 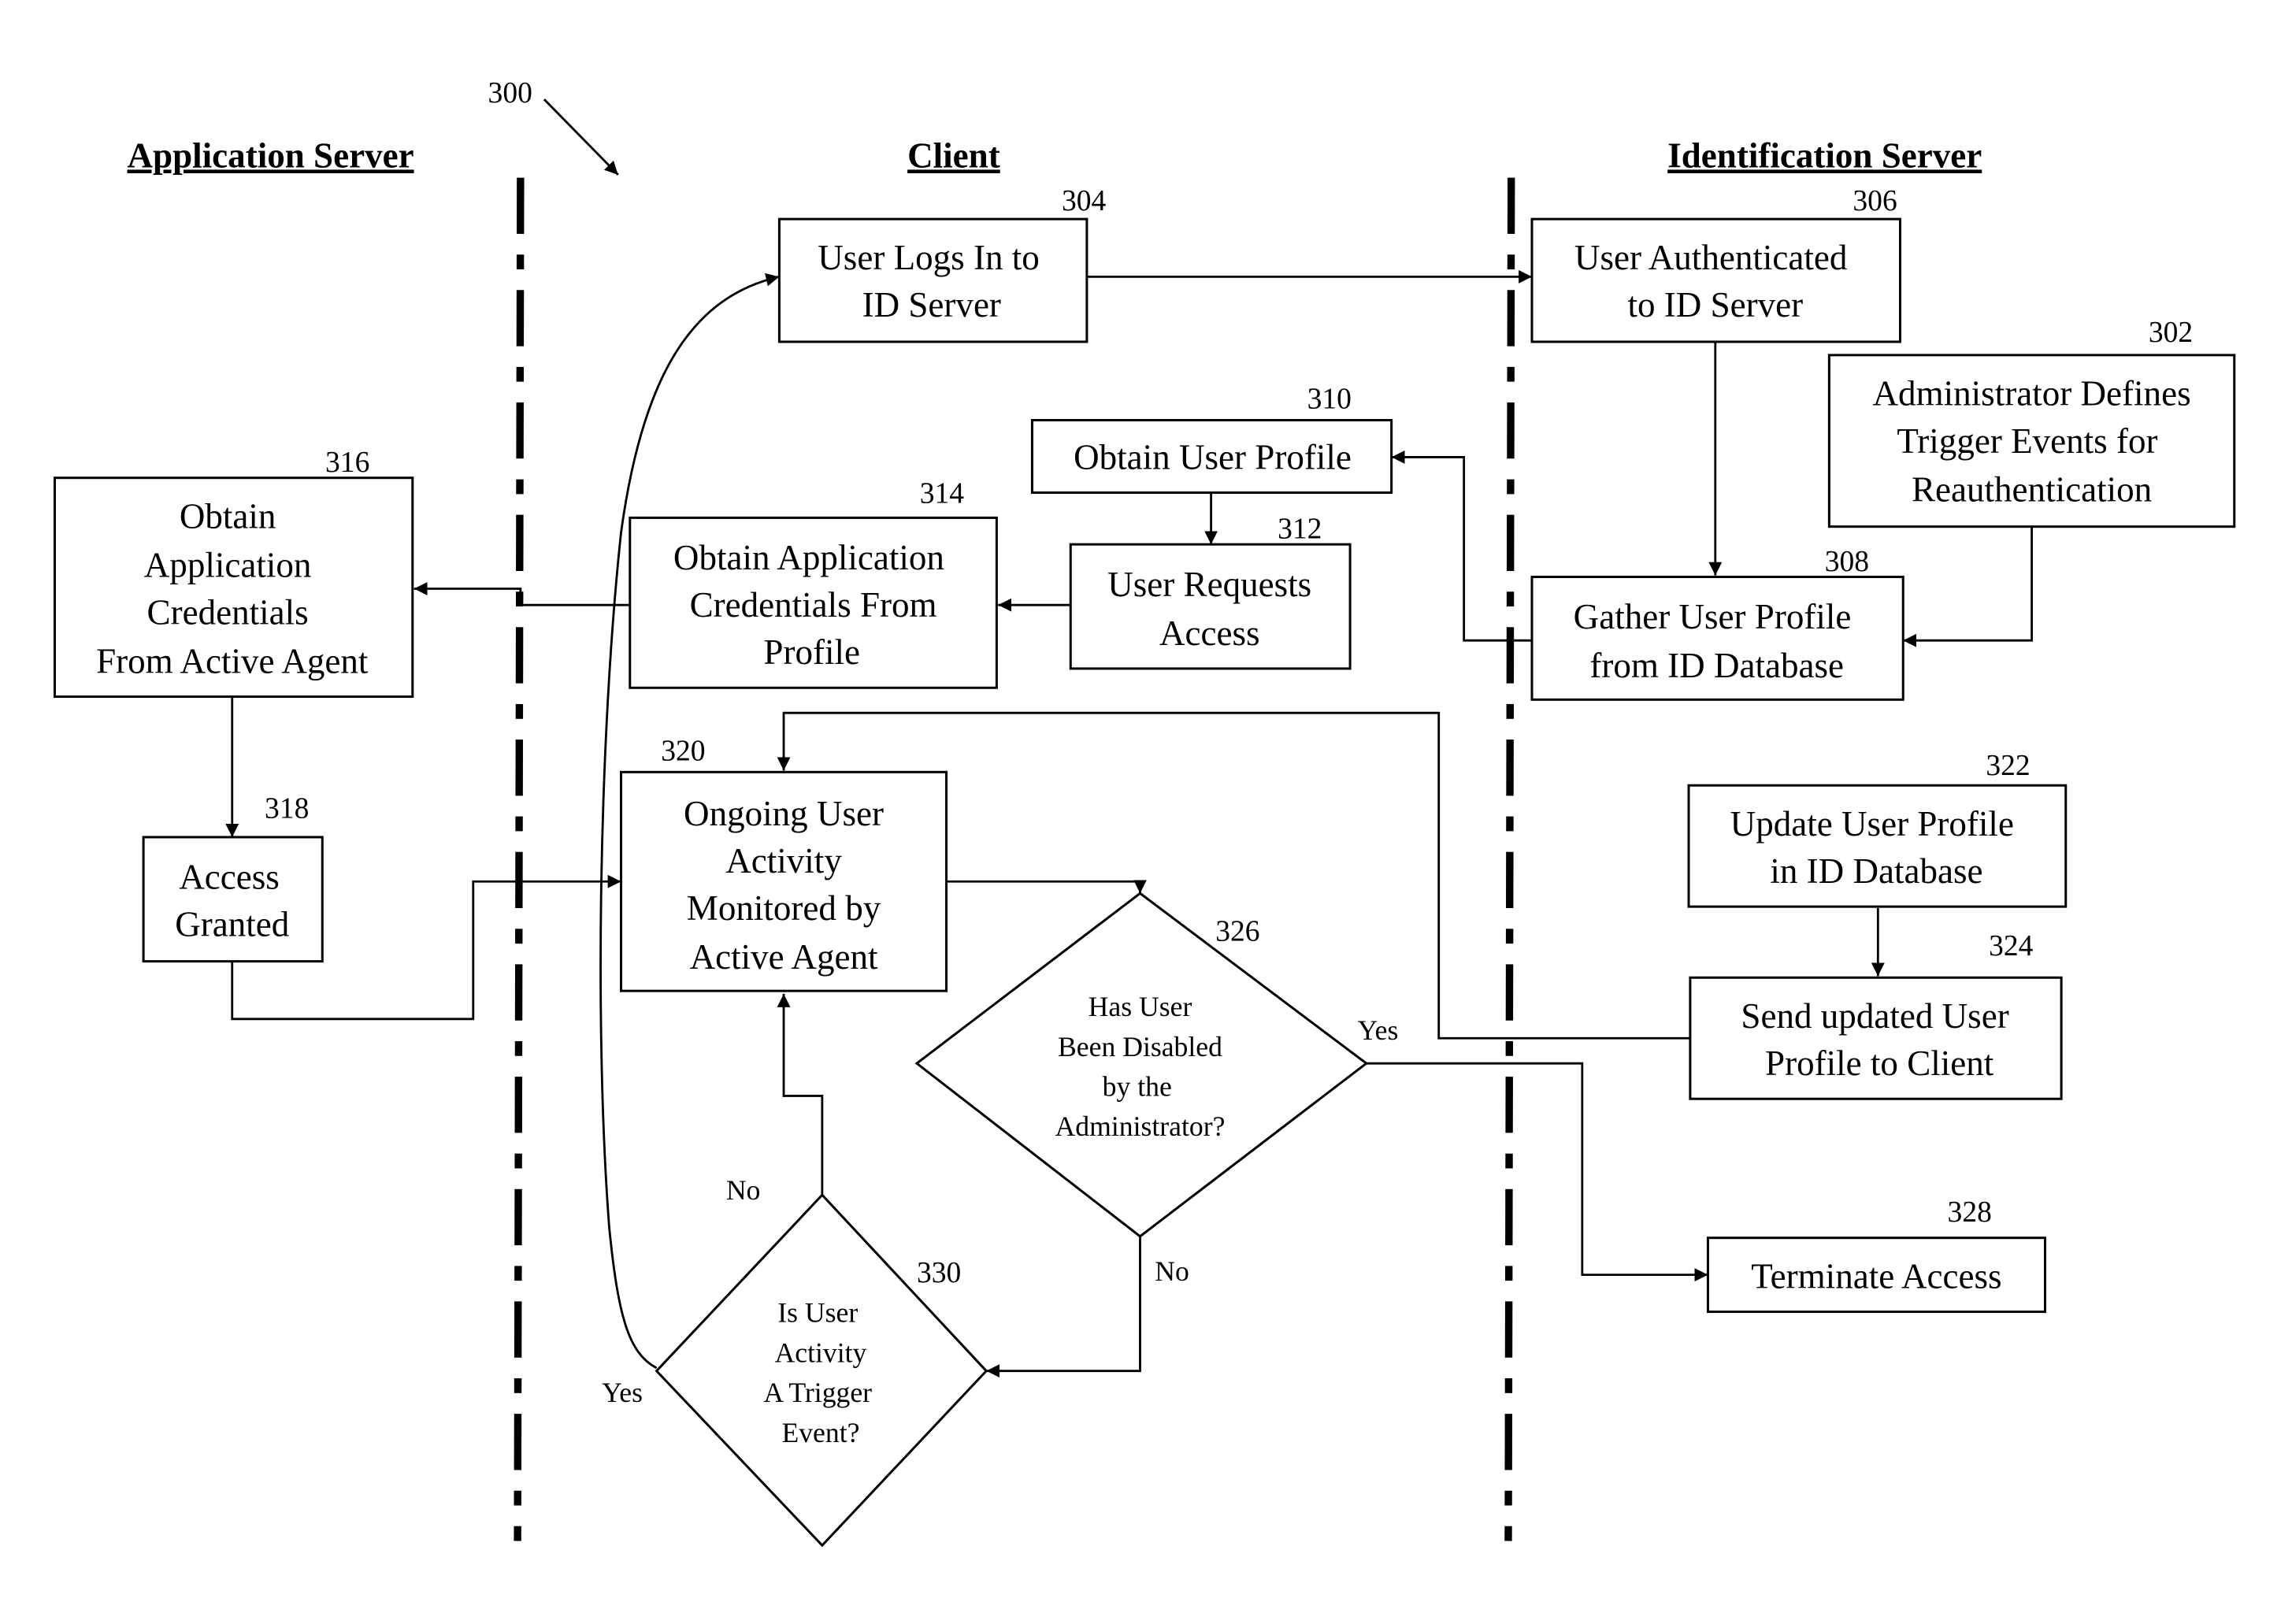 I want to click on node-310-obtain-user-profile: 310 Obtain User Profile, so click(x=1211, y=438).